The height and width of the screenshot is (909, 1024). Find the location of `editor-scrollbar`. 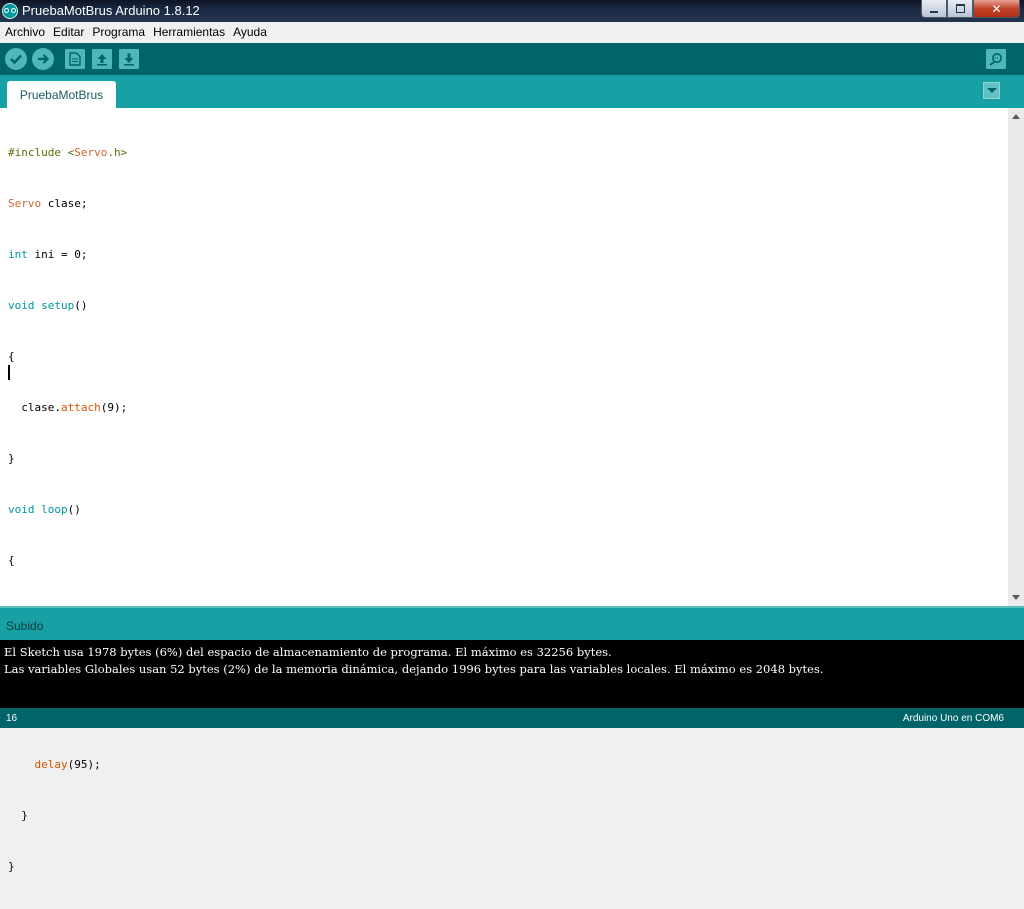

editor-scrollbar is located at coordinates (1016, 357).